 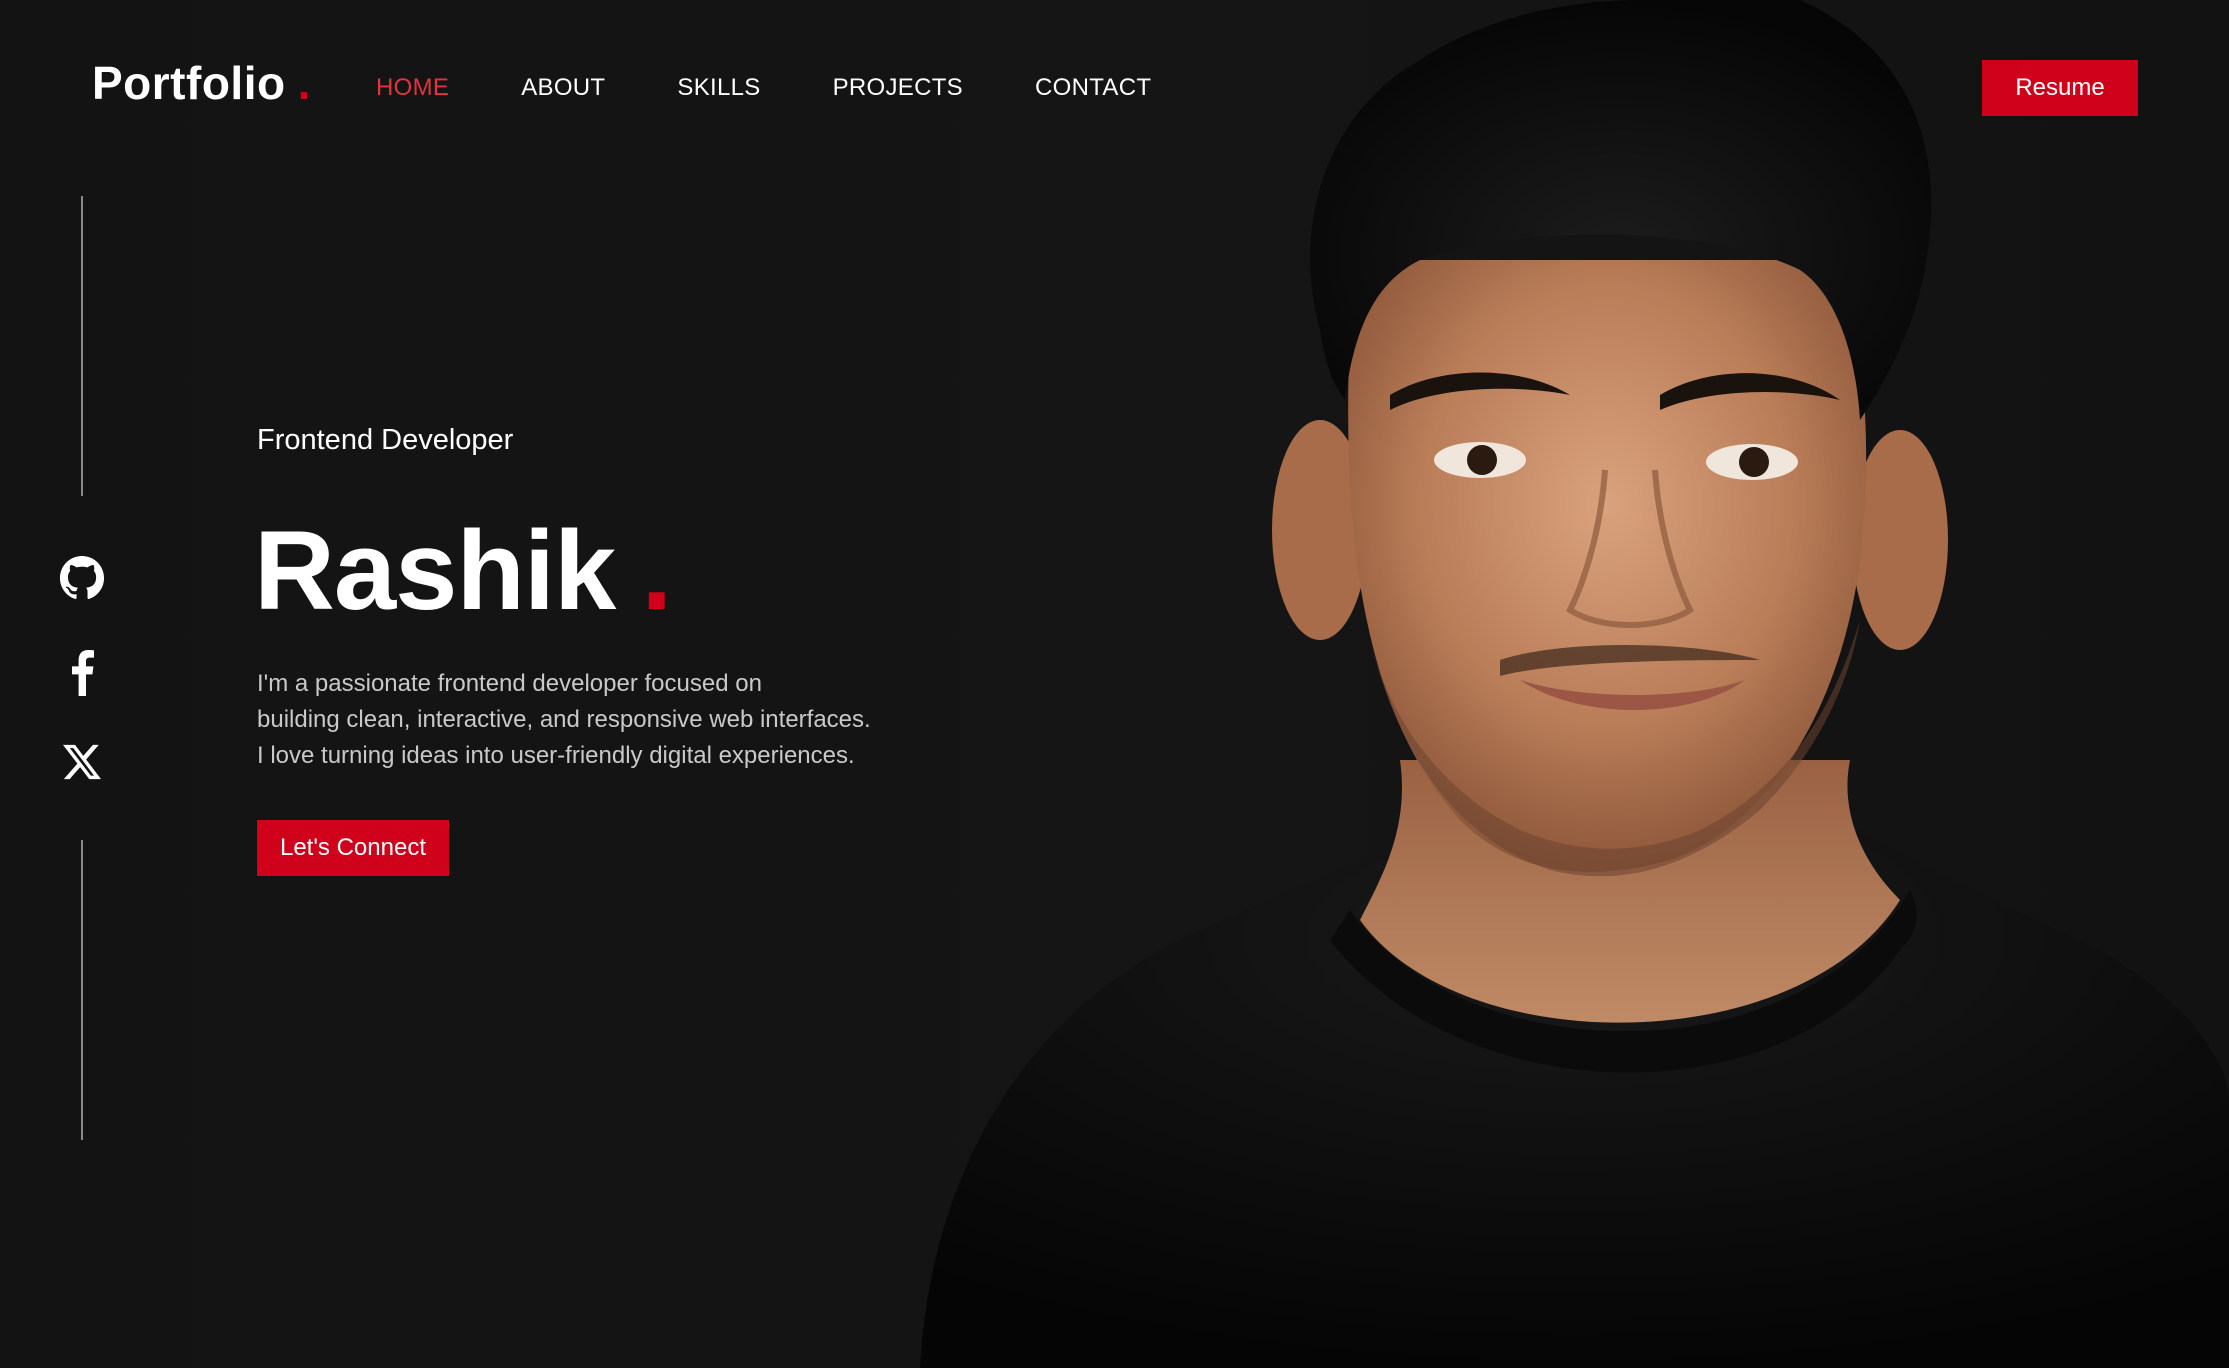 I want to click on brand-name: Portfolio, so click(x=189, y=83).